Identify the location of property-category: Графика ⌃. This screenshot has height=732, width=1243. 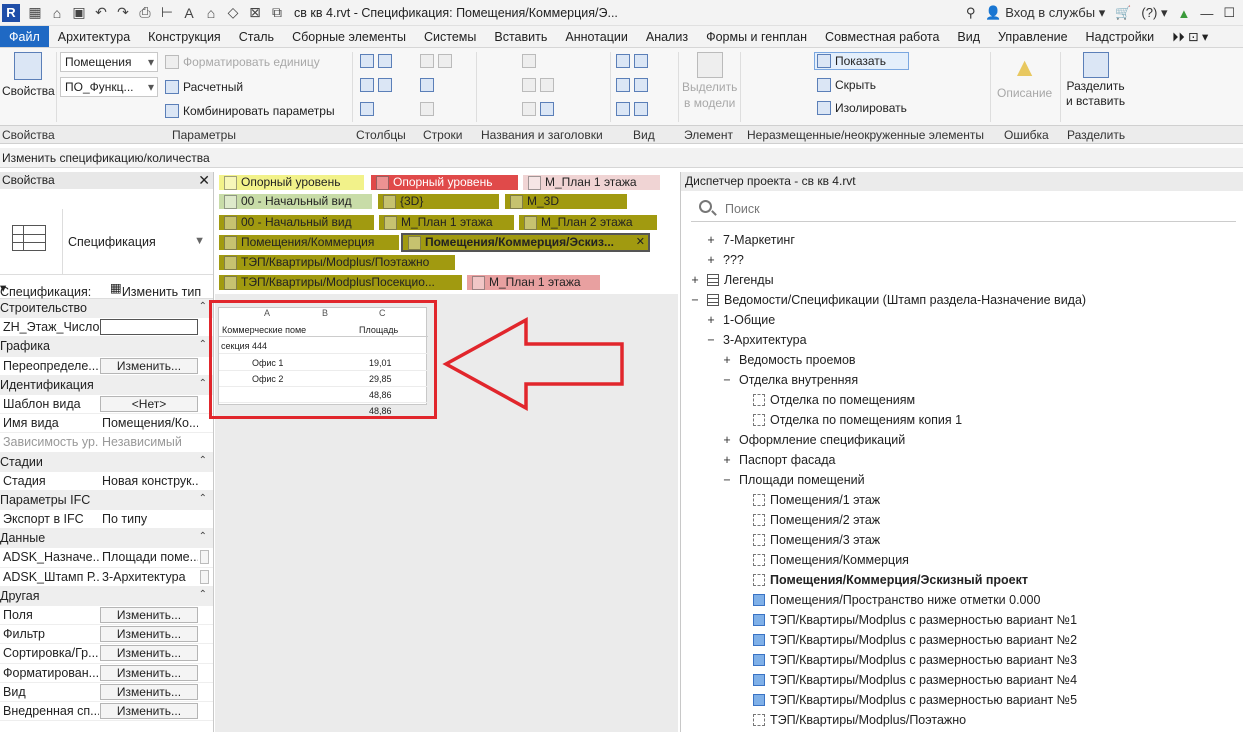
(106, 347).